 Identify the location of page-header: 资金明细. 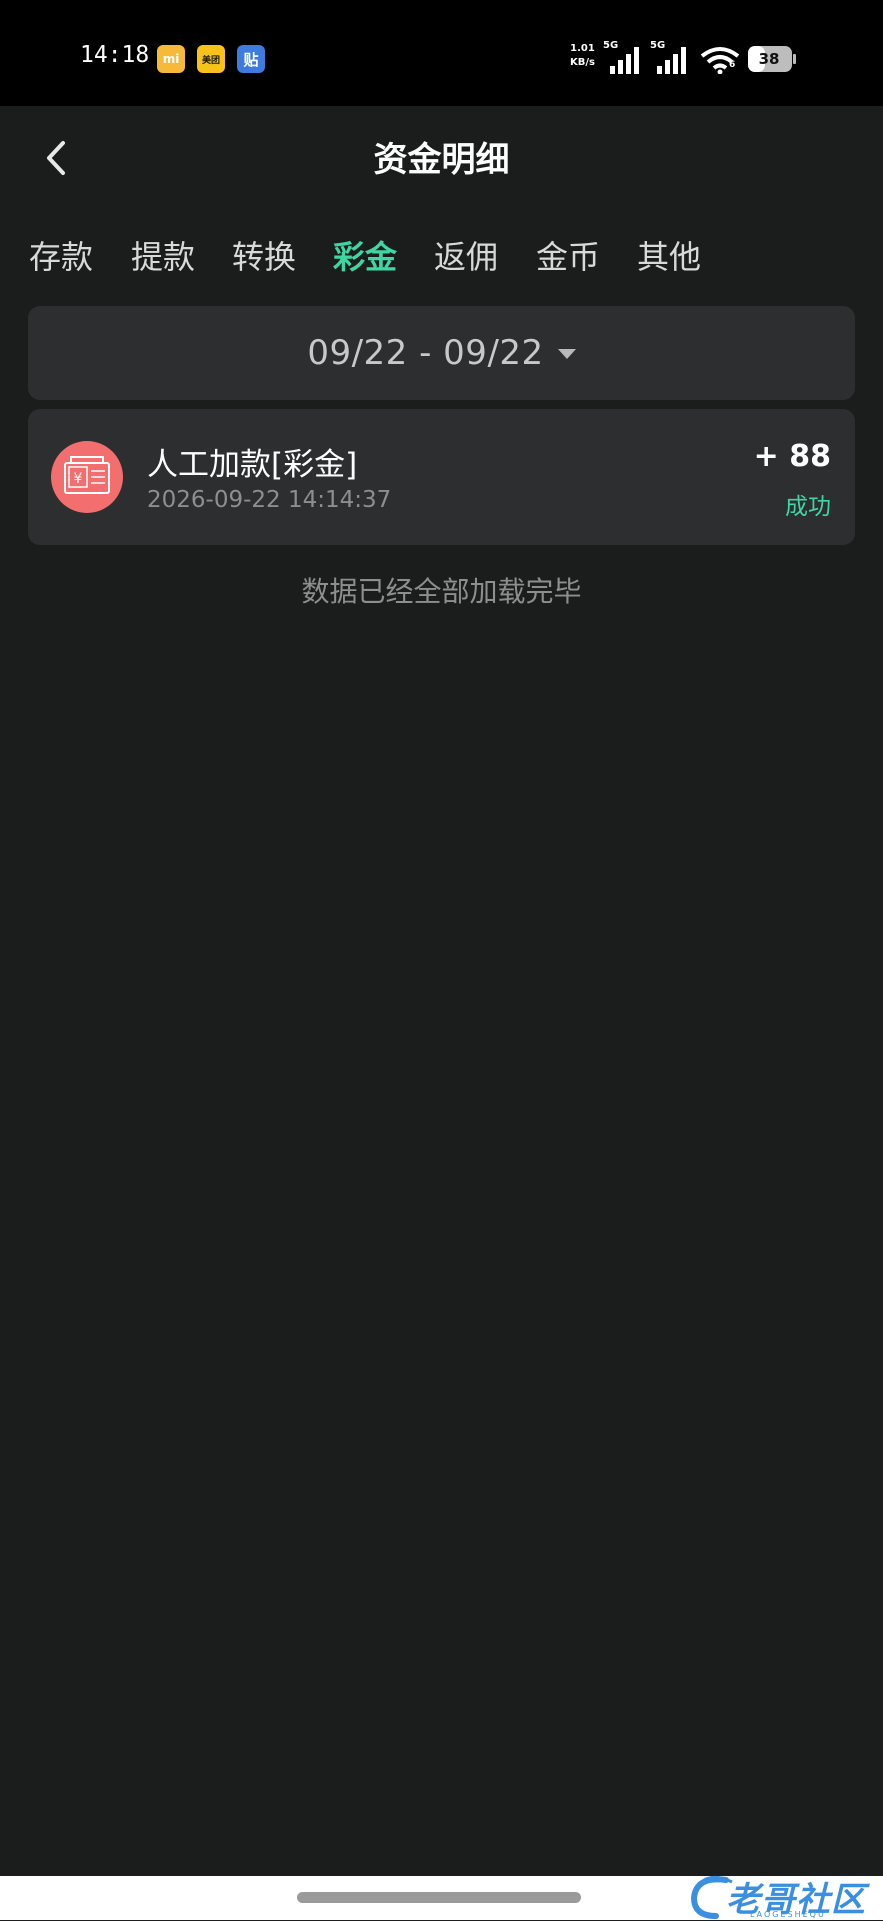
(441, 158).